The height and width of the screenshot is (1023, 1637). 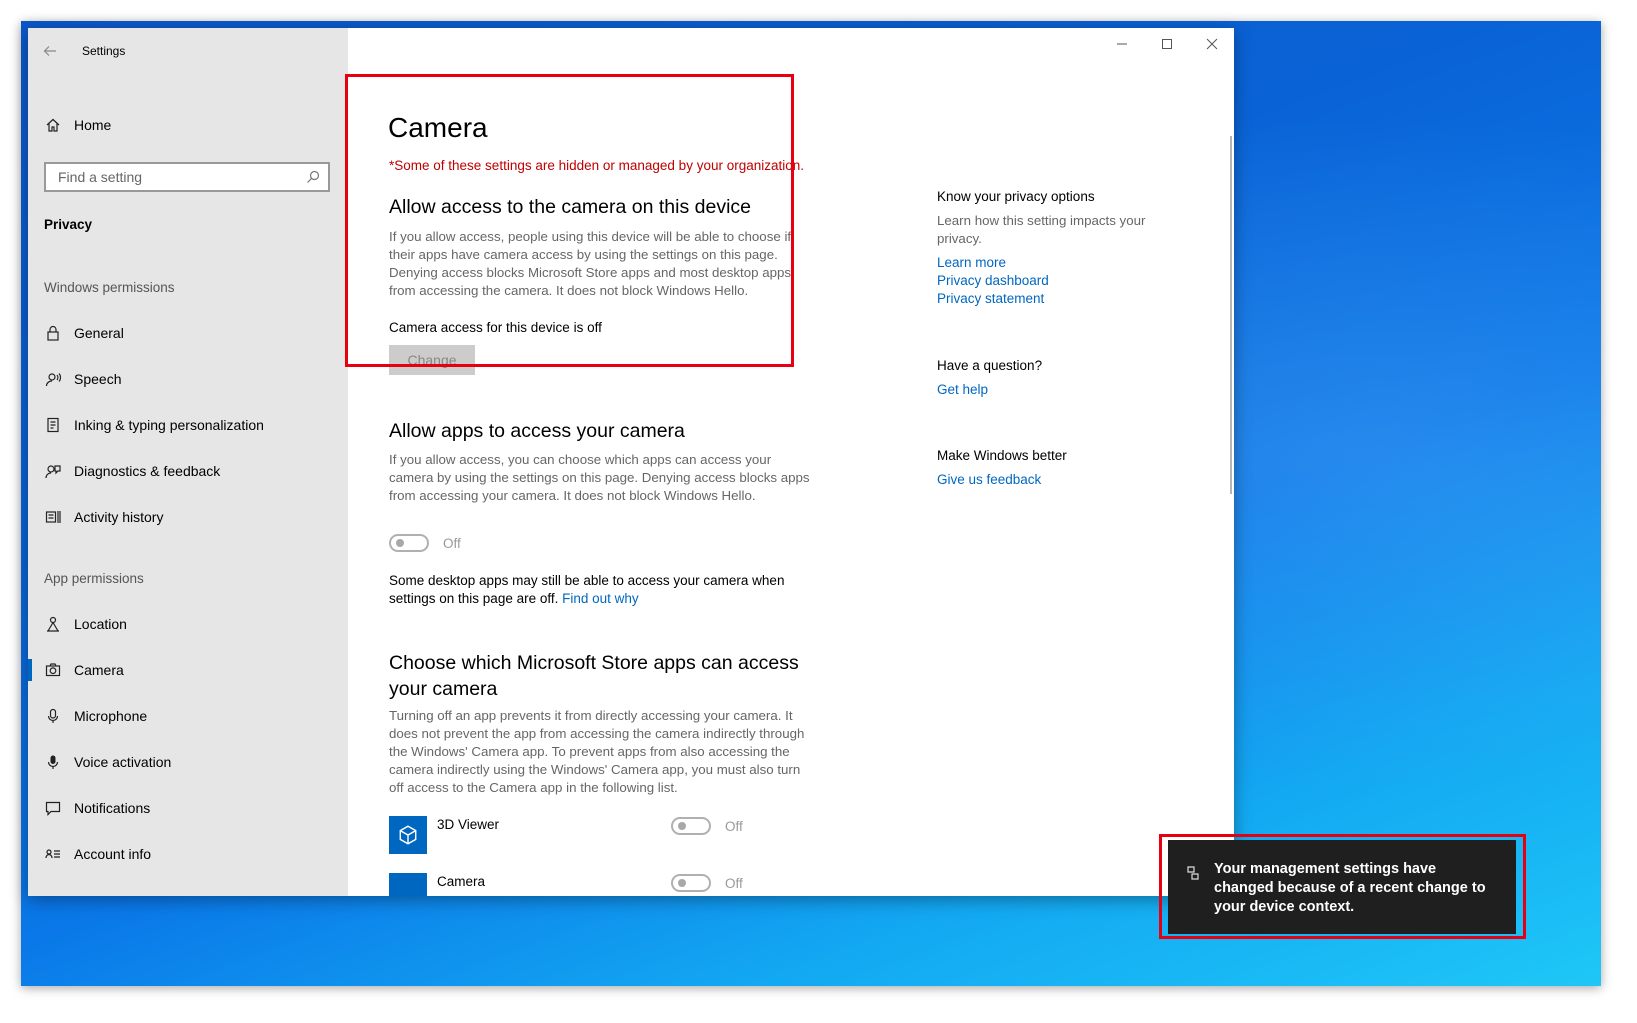 What do you see at coordinates (601, 543) in the screenshot?
I see `apps-access-toggle-row: Off` at bounding box center [601, 543].